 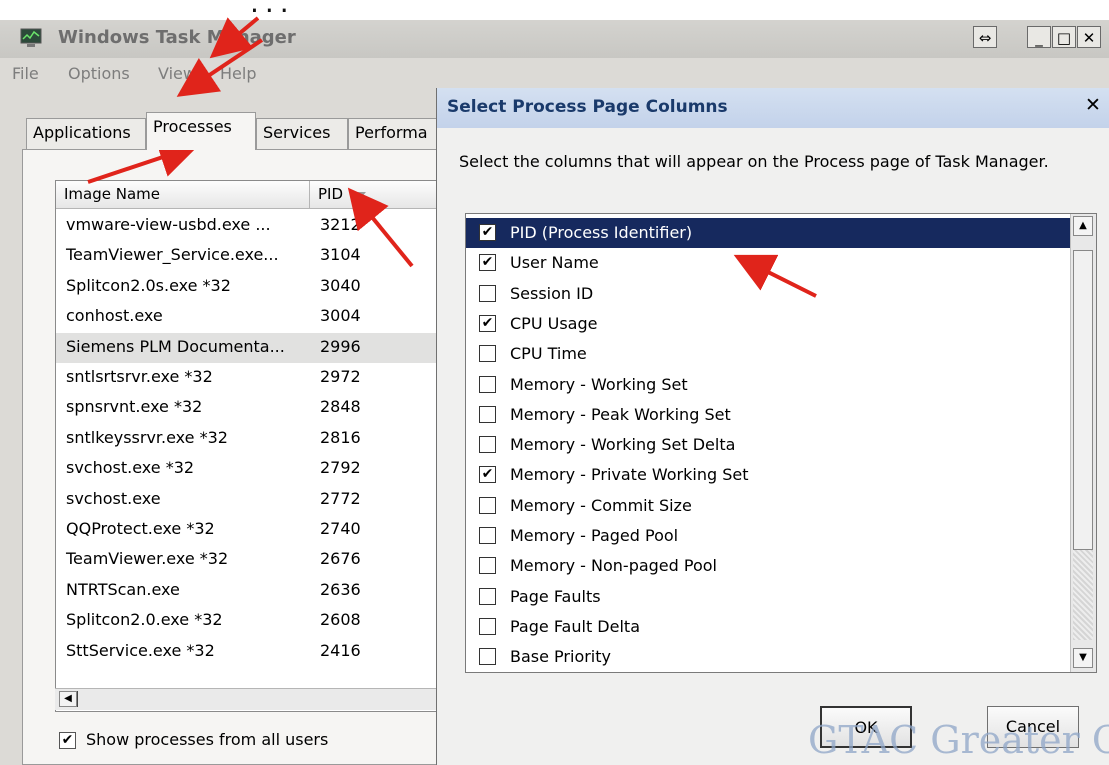 What do you see at coordinates (620, 414) in the screenshot?
I see `column-option-label: Memory - Peak Working Set` at bounding box center [620, 414].